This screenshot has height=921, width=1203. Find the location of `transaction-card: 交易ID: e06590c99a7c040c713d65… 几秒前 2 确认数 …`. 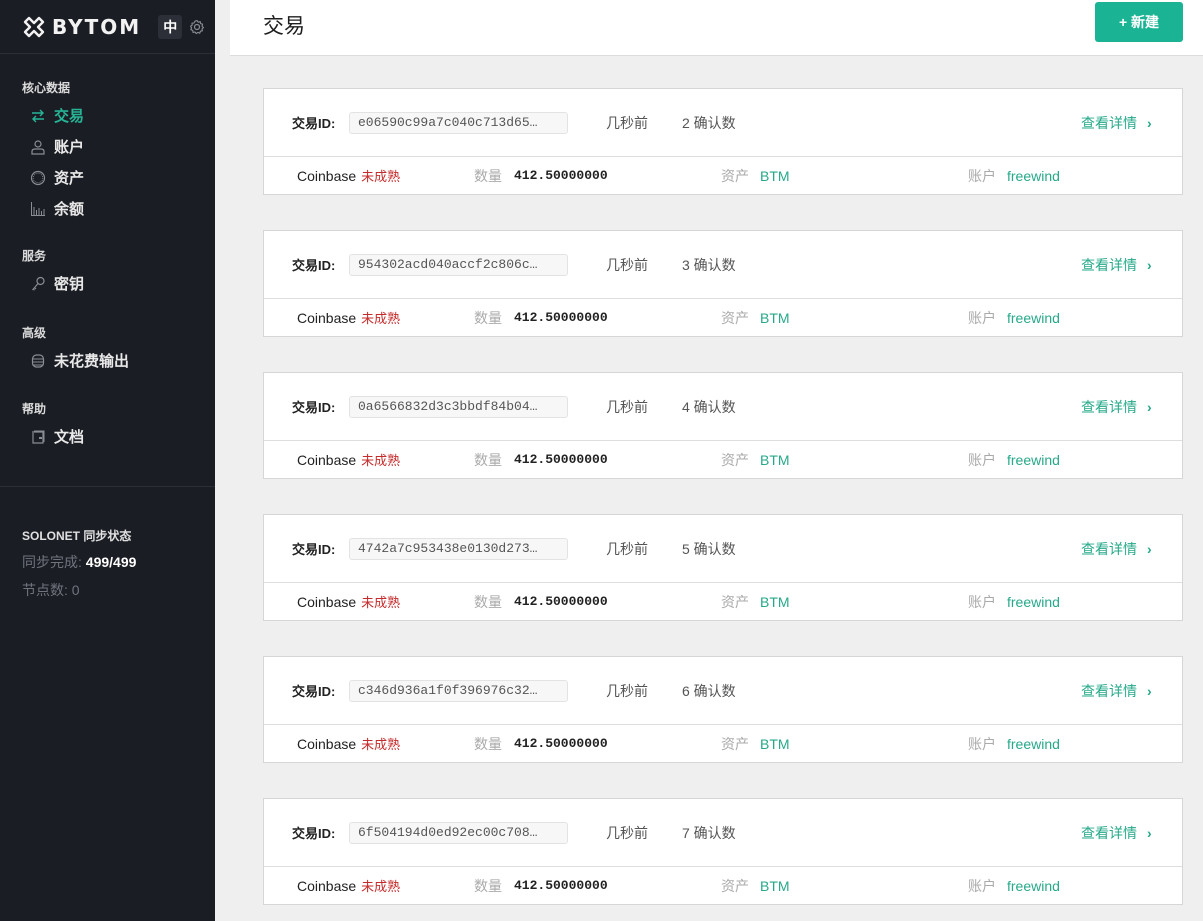

transaction-card: 交易ID: e06590c99a7c040c713d65… 几秒前 2 确认数 … is located at coordinates (723, 141).